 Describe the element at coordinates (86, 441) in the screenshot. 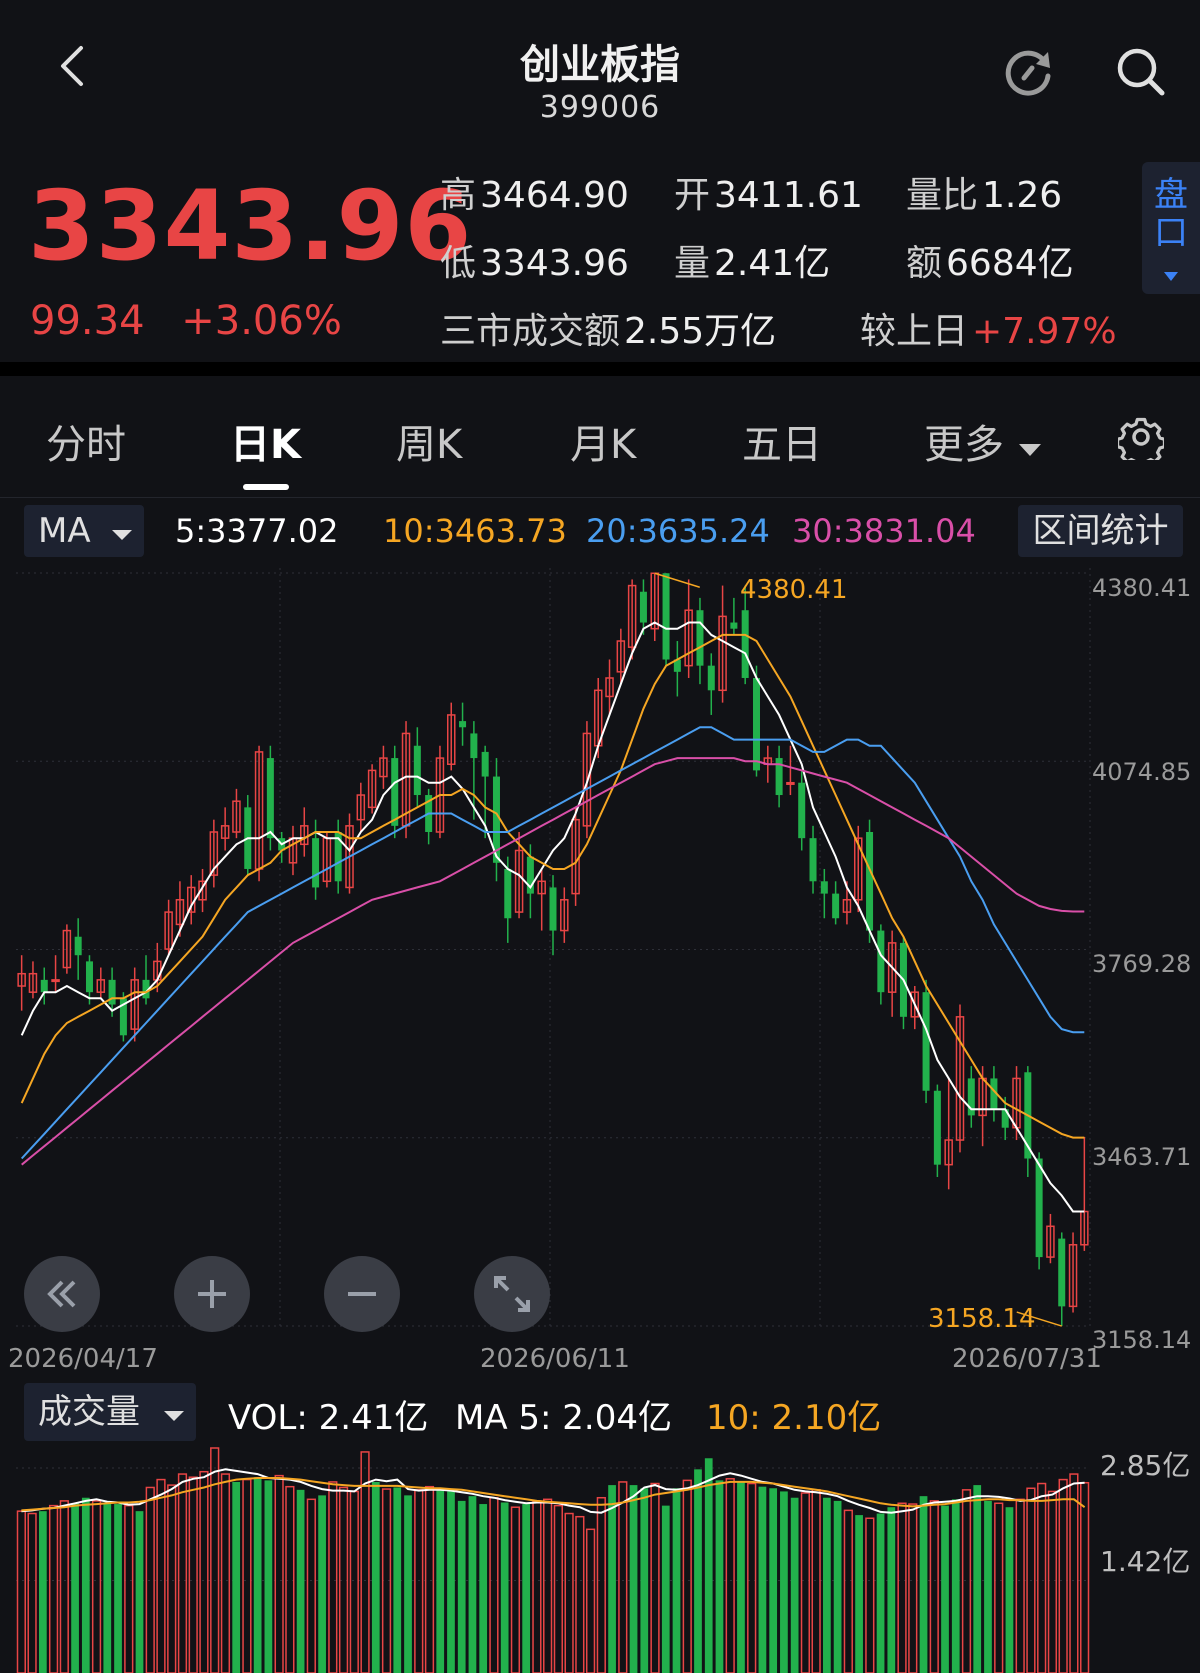

I see `tab-intraday: 分时` at that location.